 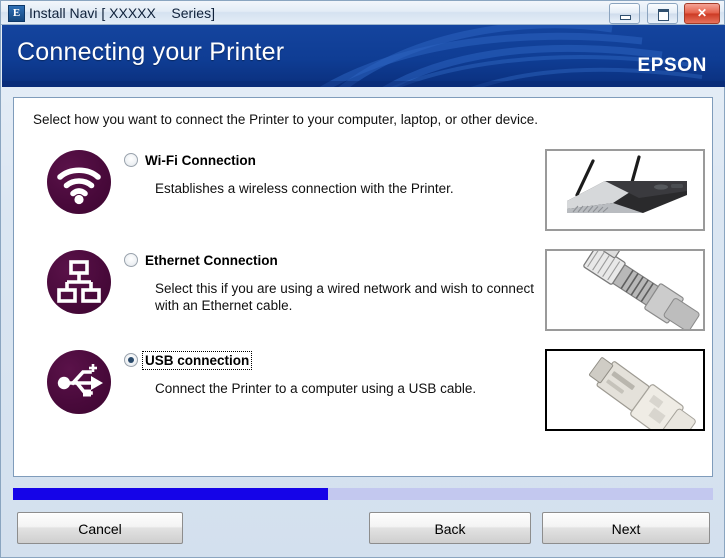 I want to click on usb-connector-image, so click(x=625, y=390).